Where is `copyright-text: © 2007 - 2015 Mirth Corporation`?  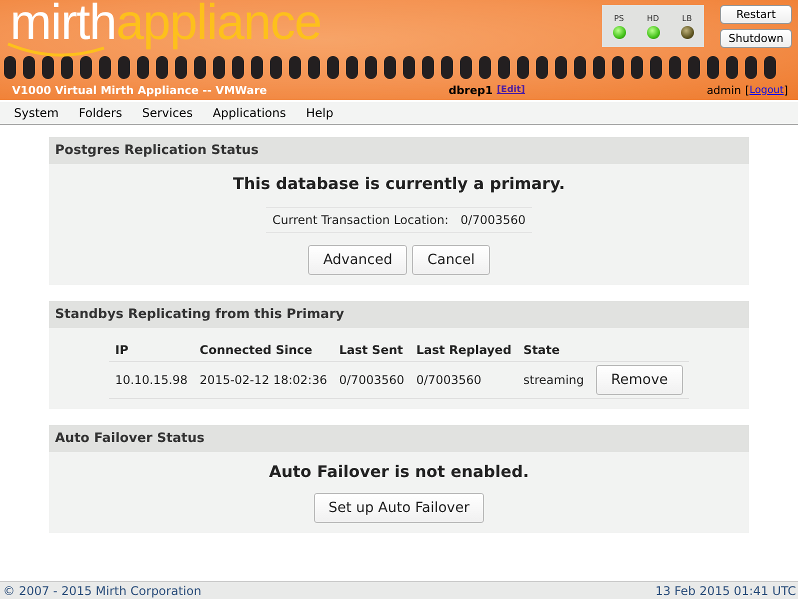 copyright-text: © 2007 - 2015 Mirth Corporation is located at coordinates (102, 591).